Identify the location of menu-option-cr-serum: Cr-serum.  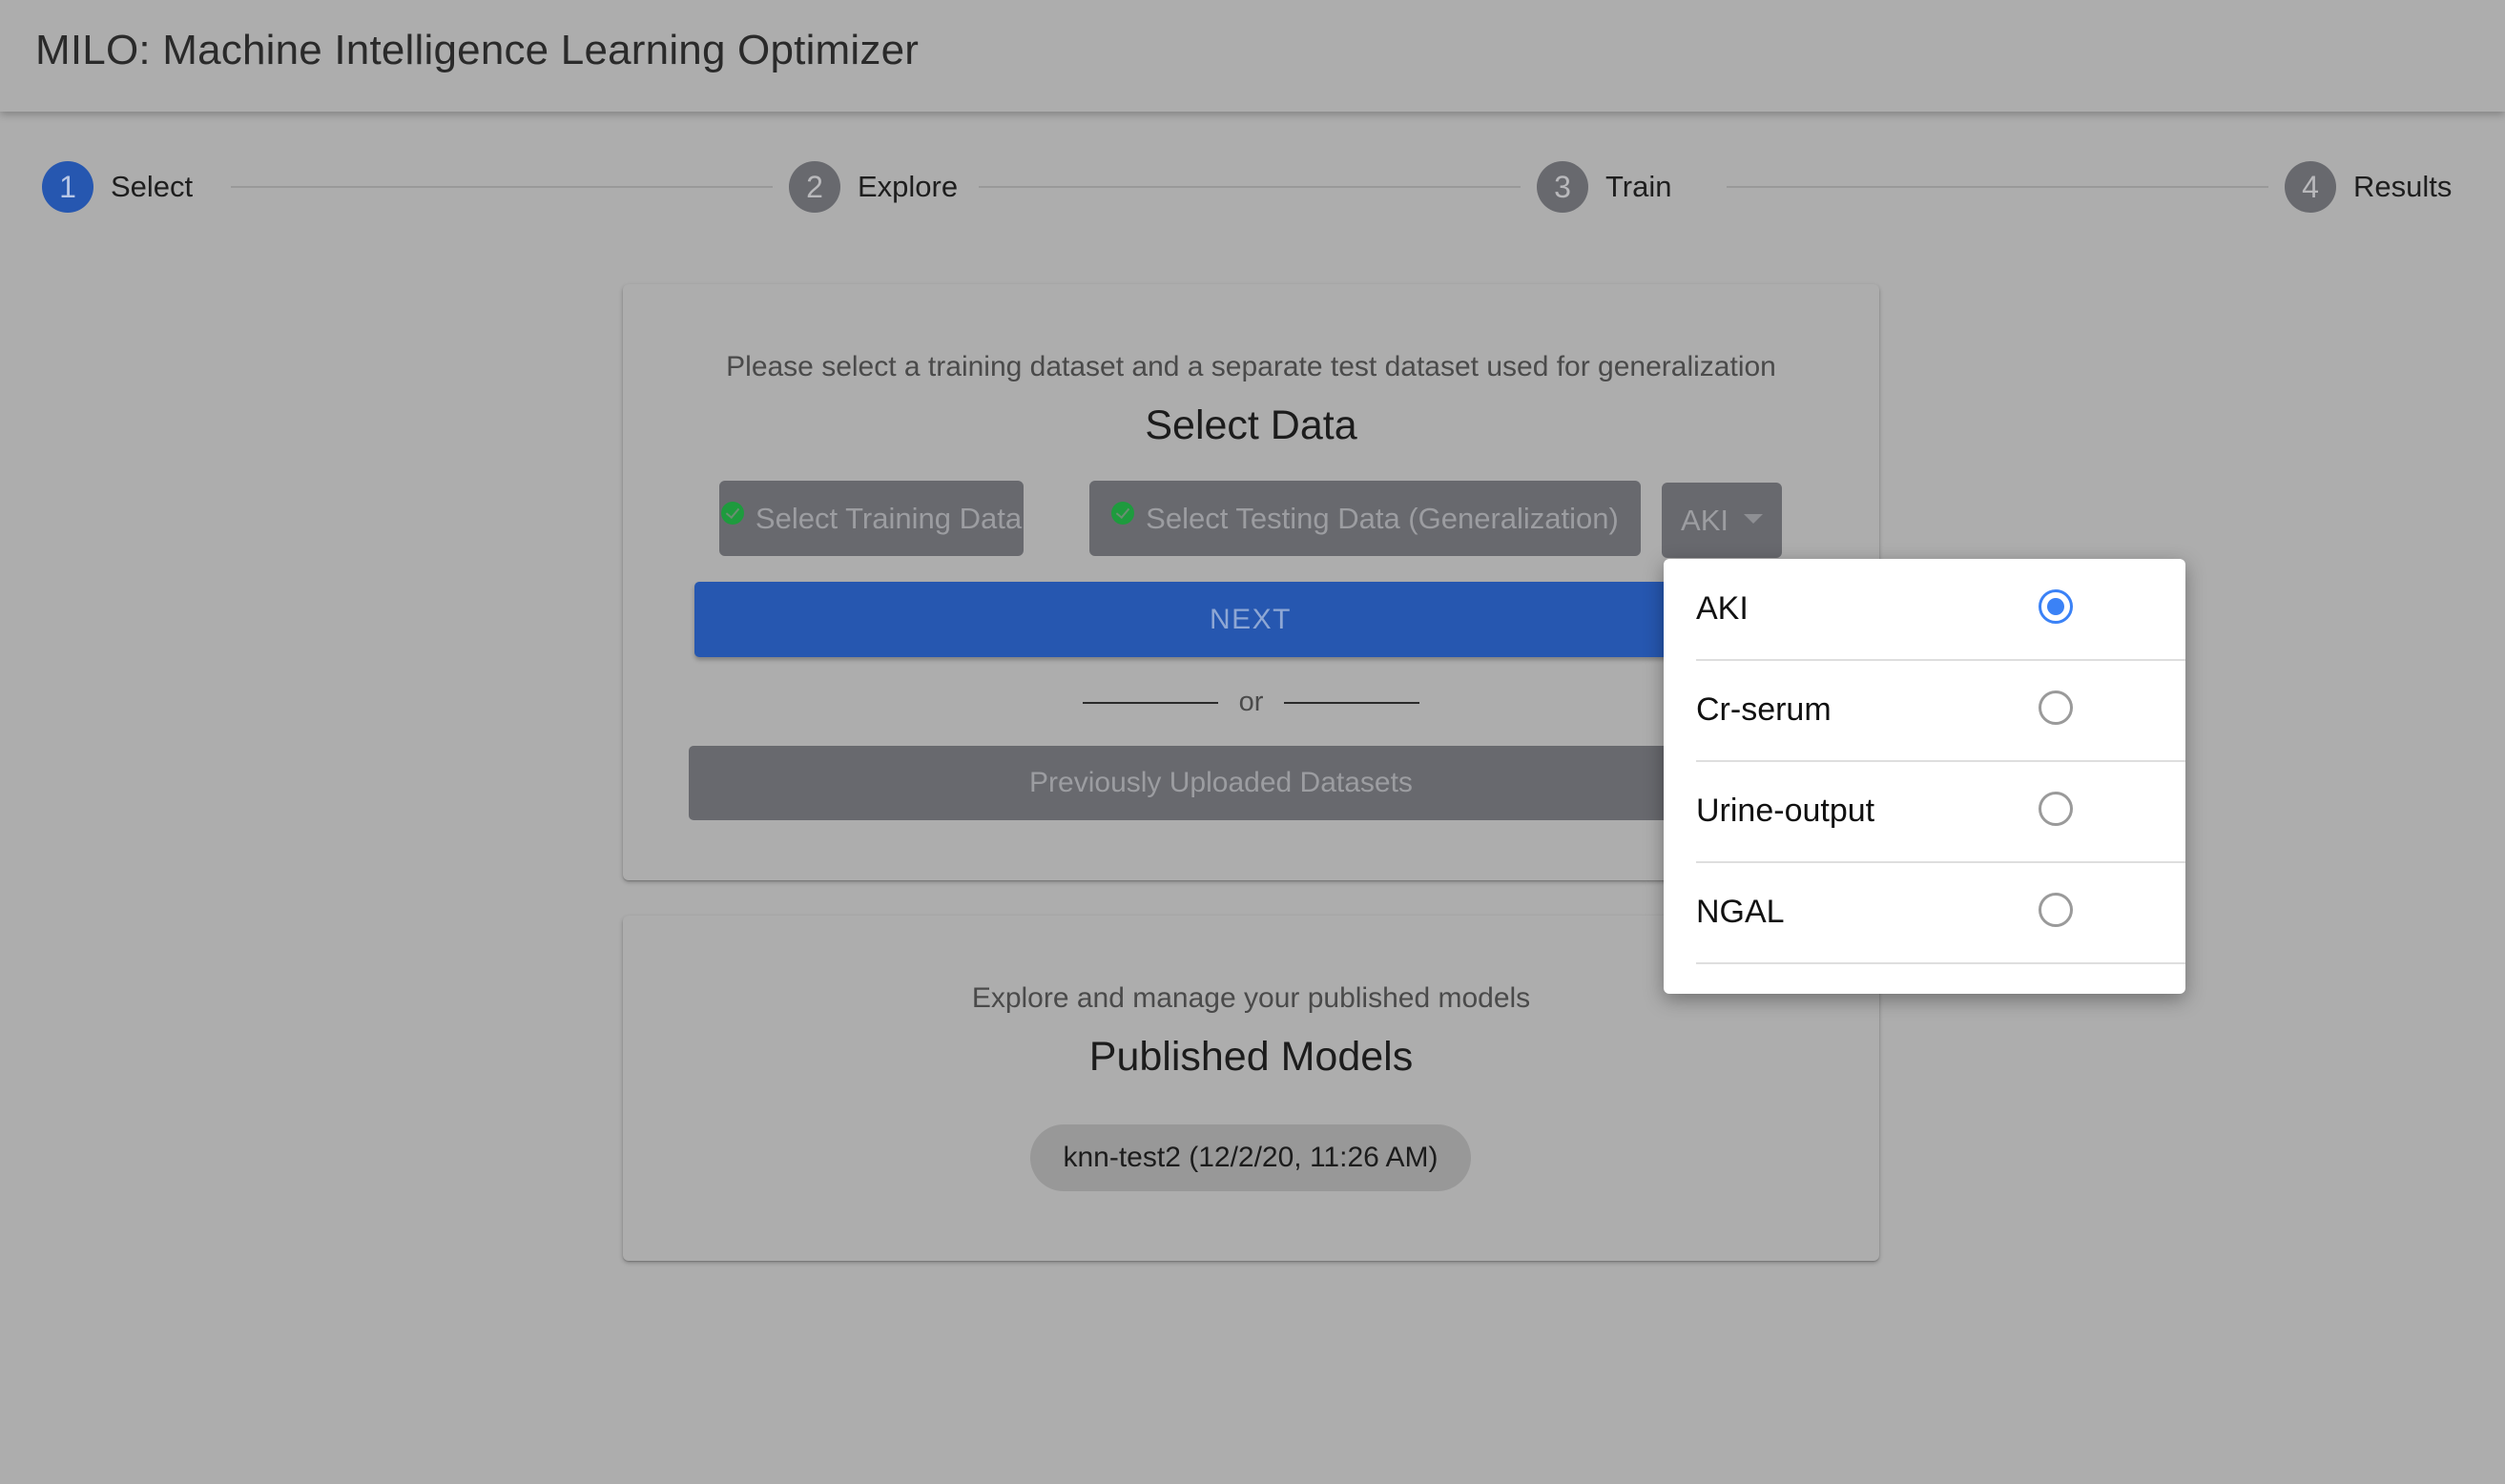
(1940, 711).